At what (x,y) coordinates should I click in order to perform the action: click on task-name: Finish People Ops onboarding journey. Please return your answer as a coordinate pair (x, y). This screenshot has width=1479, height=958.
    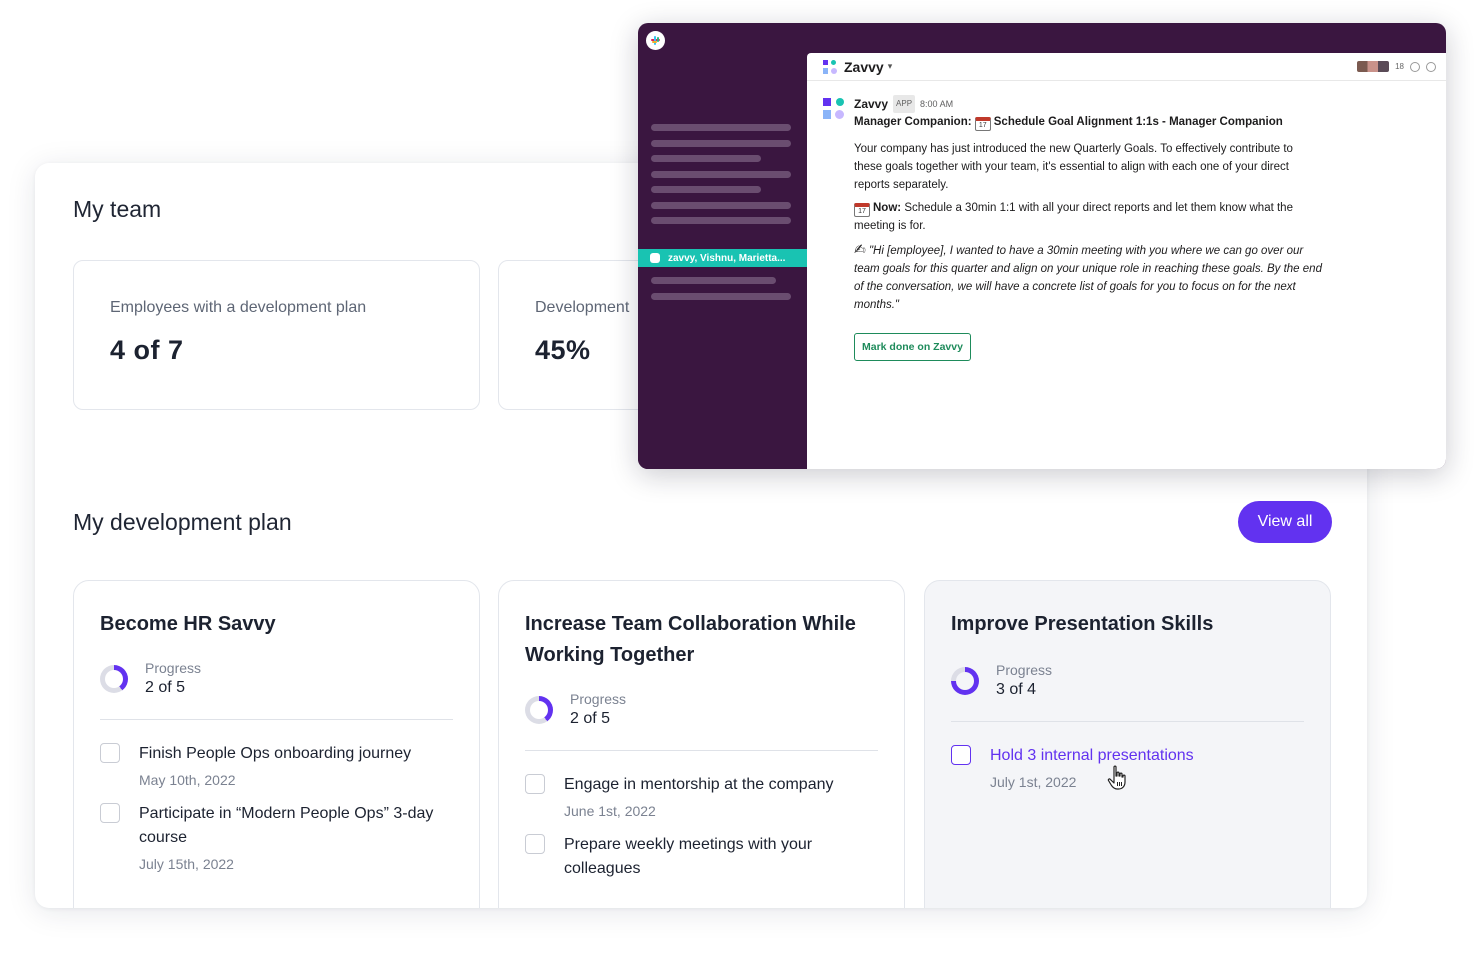
    Looking at the image, I should click on (275, 754).